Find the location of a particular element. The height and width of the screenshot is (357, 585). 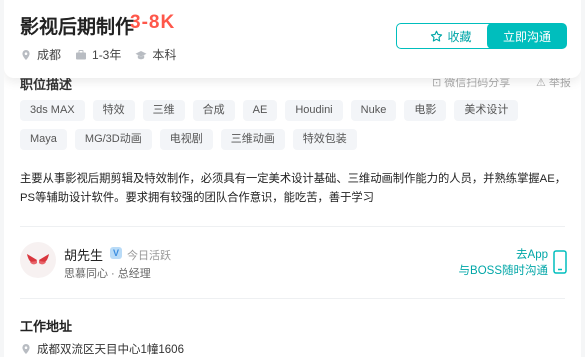

verified-icon: V is located at coordinates (116, 253).